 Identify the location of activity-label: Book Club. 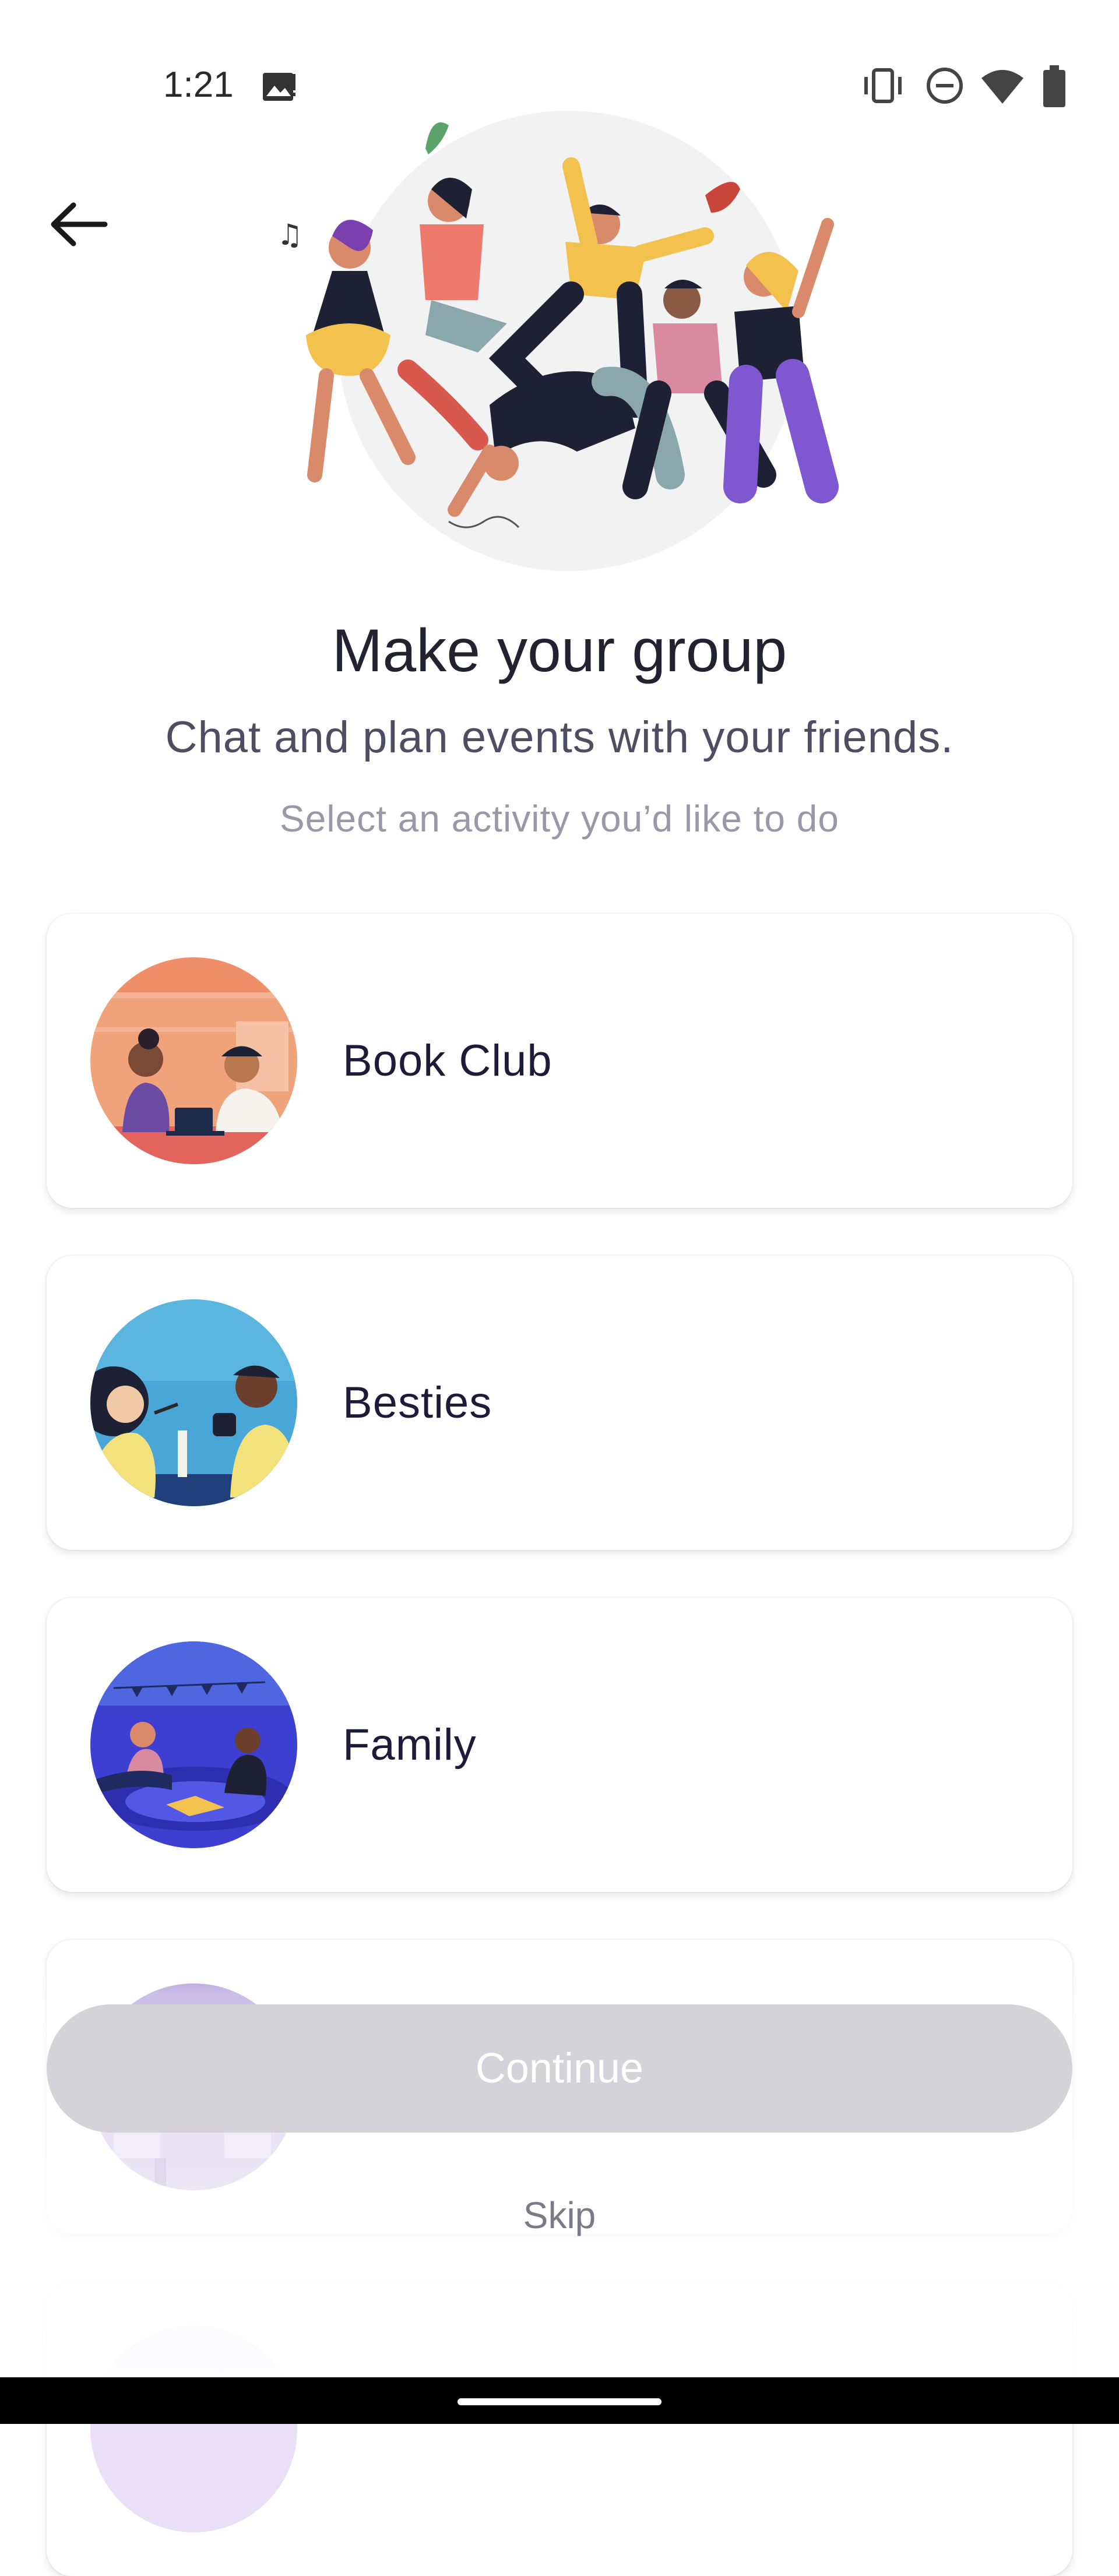
(448, 1061).